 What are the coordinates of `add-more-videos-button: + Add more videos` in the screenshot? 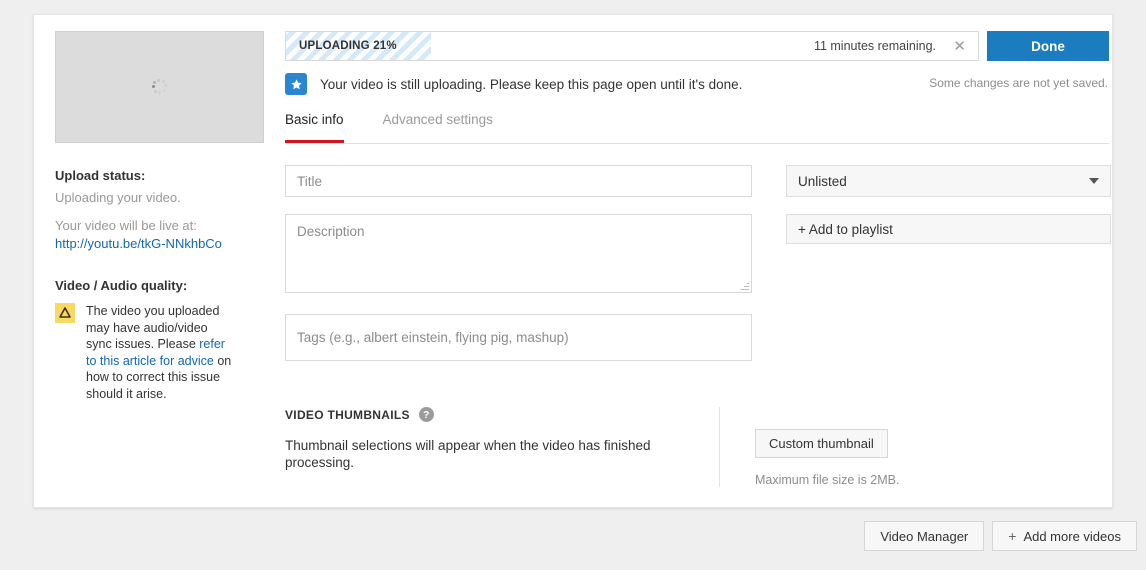 It's located at (1064, 536).